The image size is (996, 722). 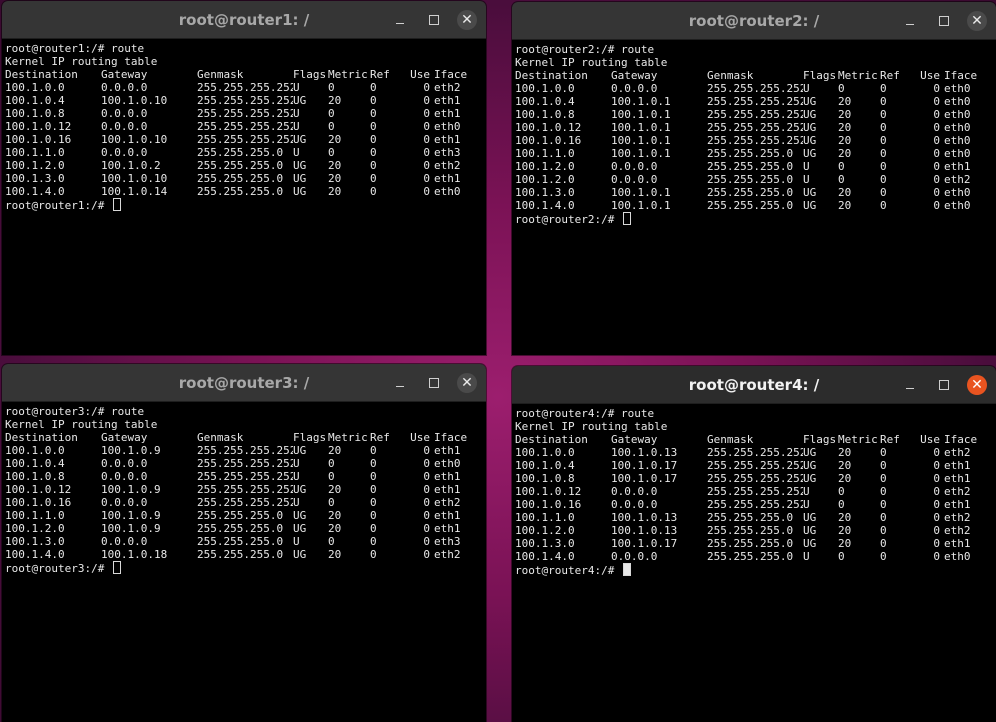 What do you see at coordinates (35, 541) in the screenshot?
I see `table-cell: 100.1.3.0` at bounding box center [35, 541].